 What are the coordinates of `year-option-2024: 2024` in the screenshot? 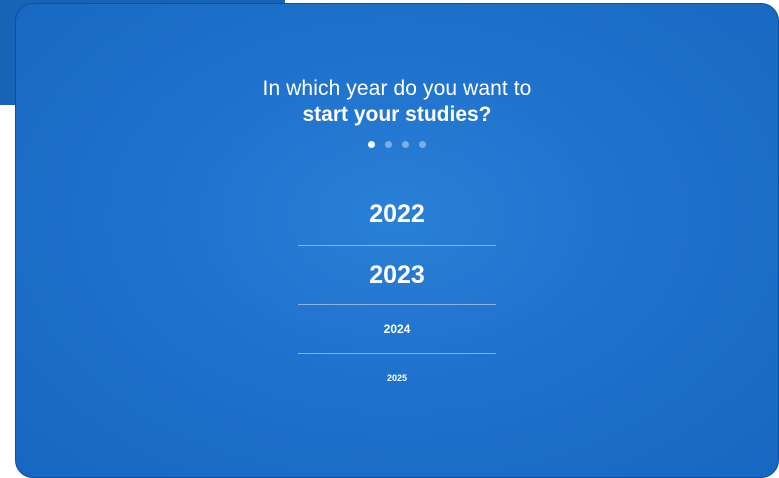 It's located at (397, 329).